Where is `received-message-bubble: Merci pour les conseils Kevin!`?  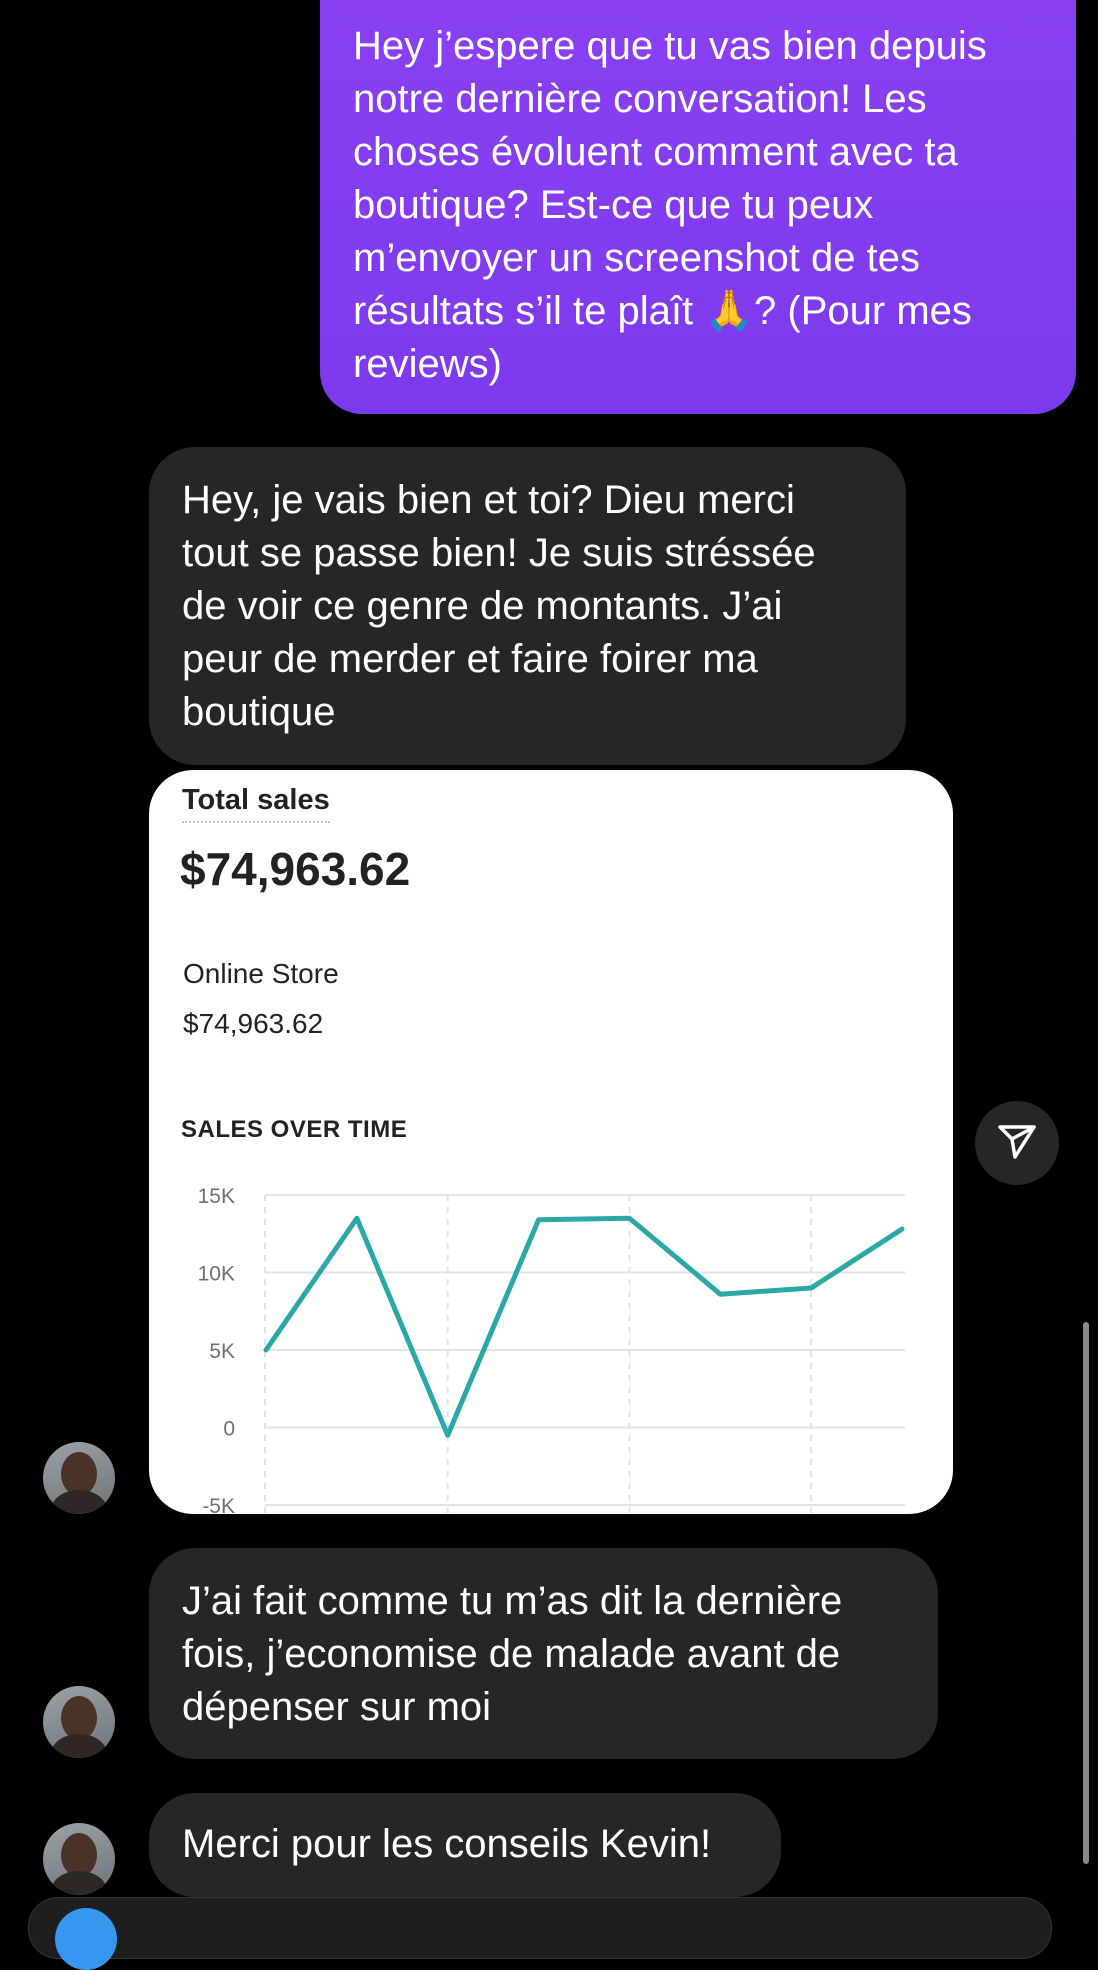
received-message-bubble: Merci pour les conseils Kevin! is located at coordinates (465, 1845).